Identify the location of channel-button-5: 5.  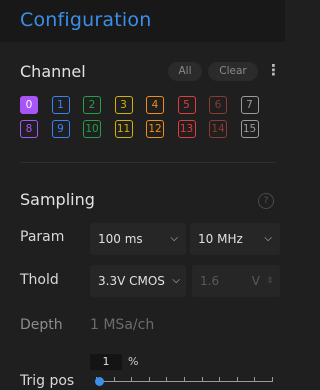
(186, 105).